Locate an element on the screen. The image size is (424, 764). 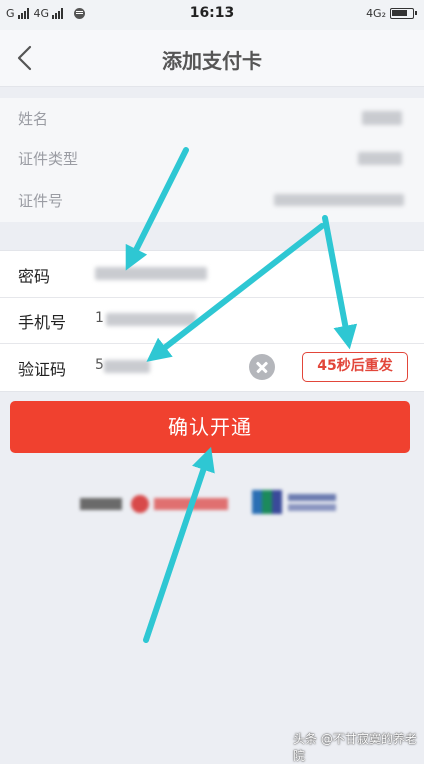
bank-logo-icbc is located at coordinates (154, 504).